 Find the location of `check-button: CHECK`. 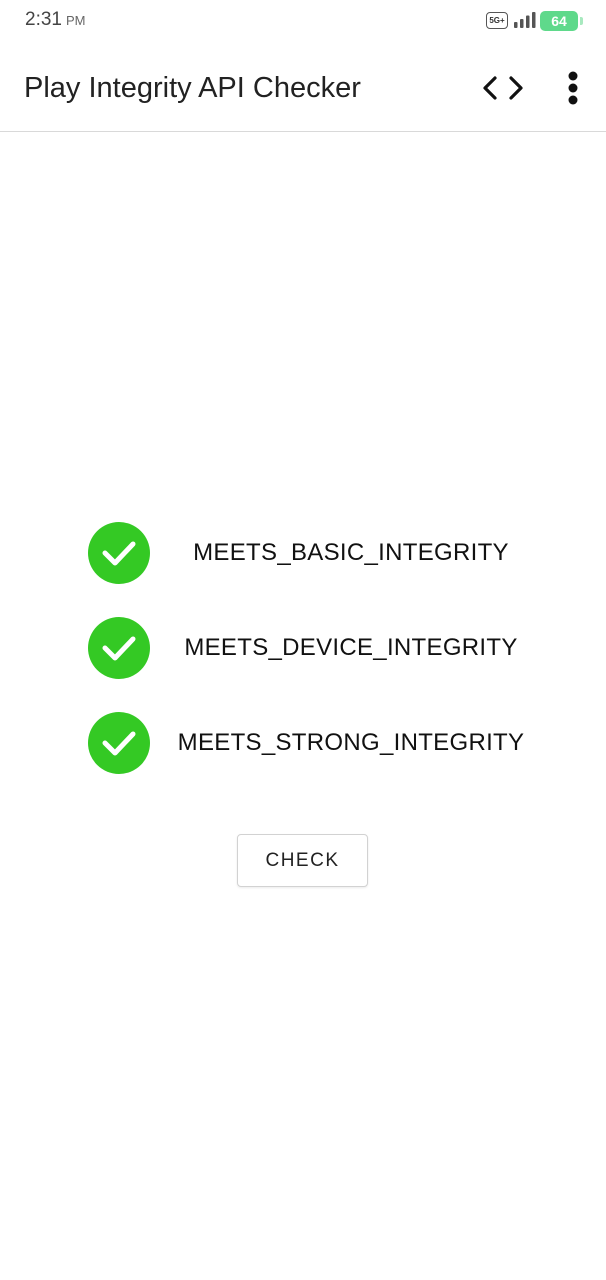

check-button: CHECK is located at coordinates (302, 860).